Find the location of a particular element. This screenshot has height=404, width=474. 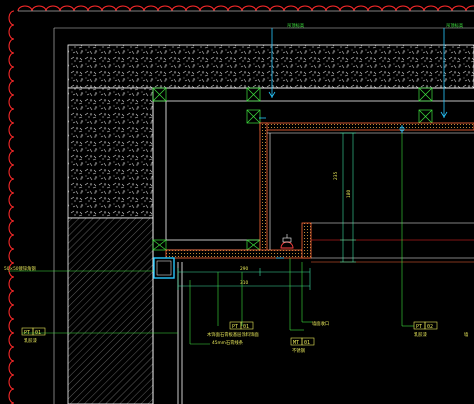

left-side-note: 50×50镀锌角钢 is located at coordinates (20, 268).